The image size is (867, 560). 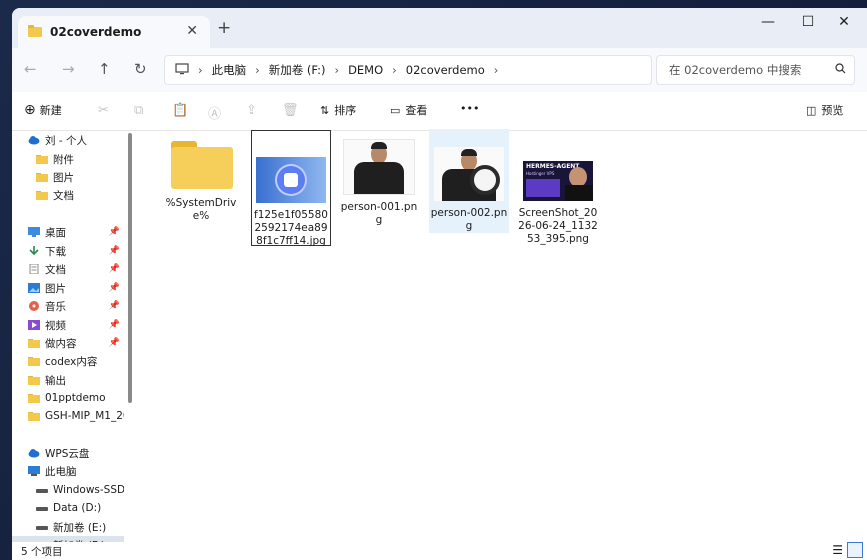 I want to click on file-item-systemdrive-folder: %SystemDrive%, so click(x=201, y=181).